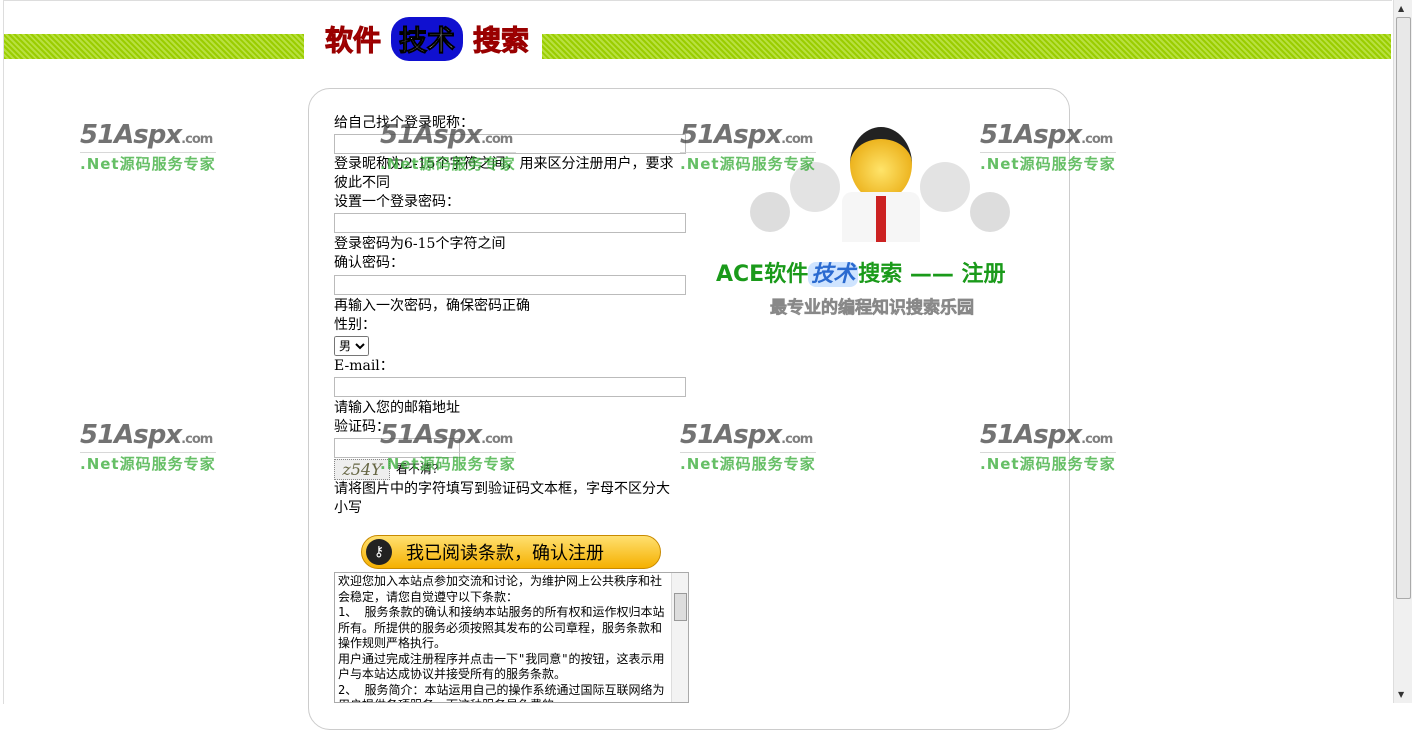  Describe the element at coordinates (510, 223) in the screenshot. I see `password-input` at that location.